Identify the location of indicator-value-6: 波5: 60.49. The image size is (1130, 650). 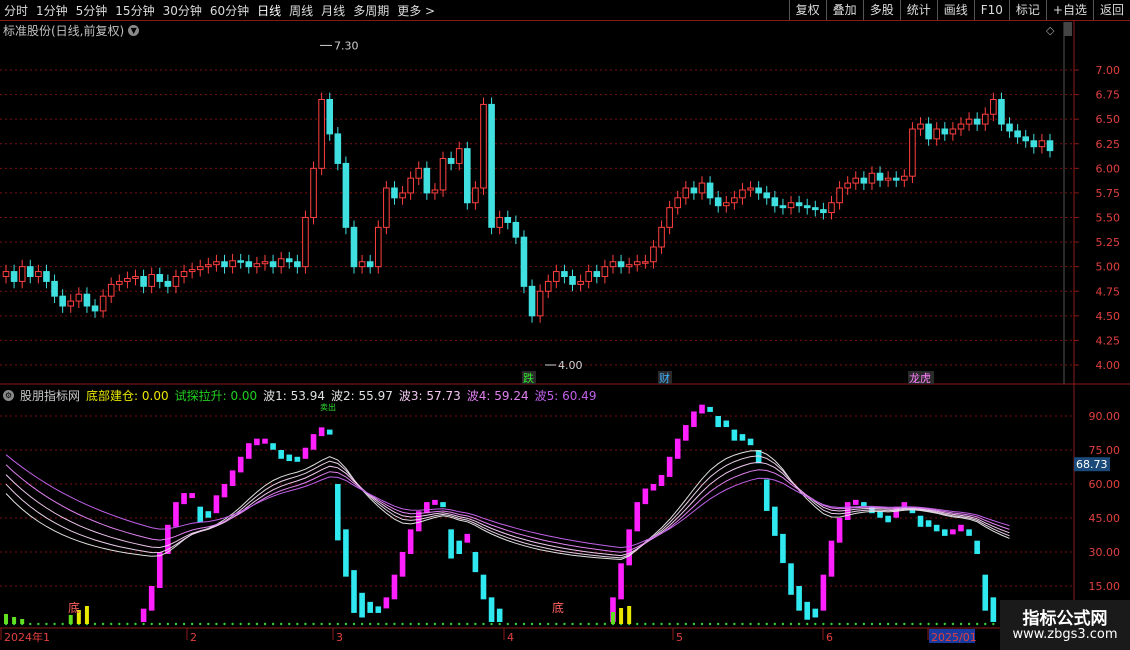
(565, 396).